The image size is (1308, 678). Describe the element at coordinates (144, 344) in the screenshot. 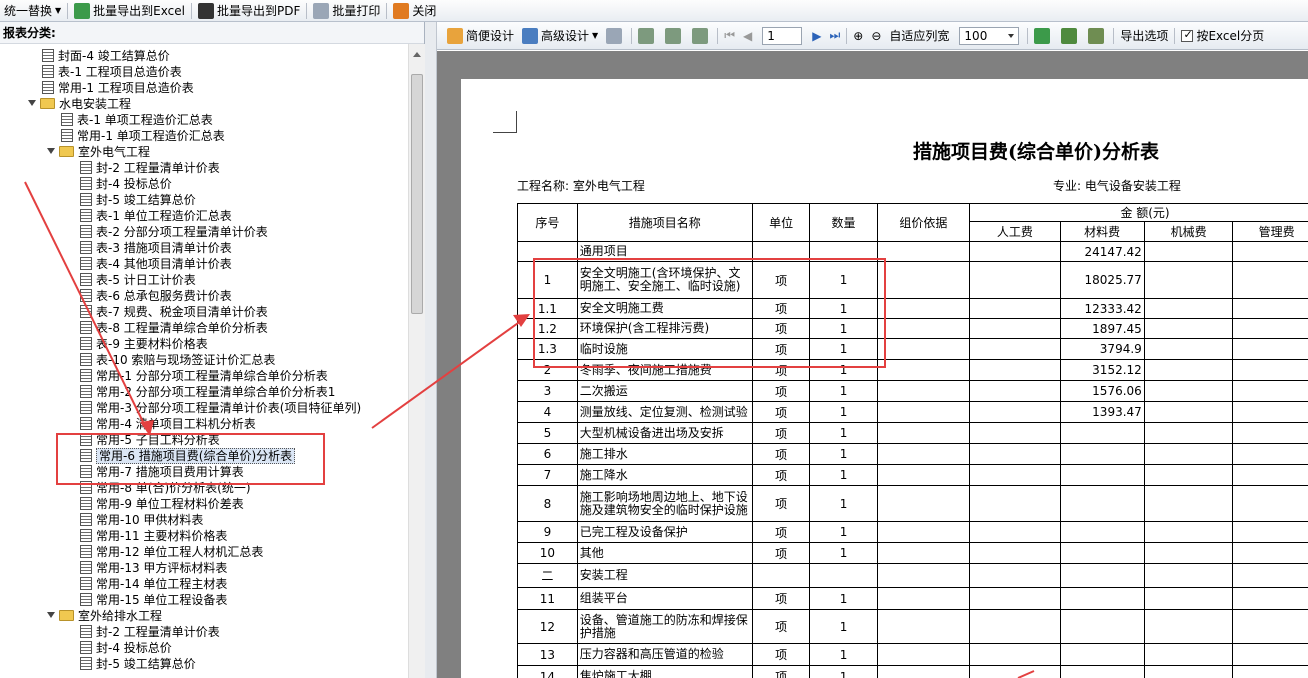

I see `tree-item: 表-9 主要材料价格表` at that location.